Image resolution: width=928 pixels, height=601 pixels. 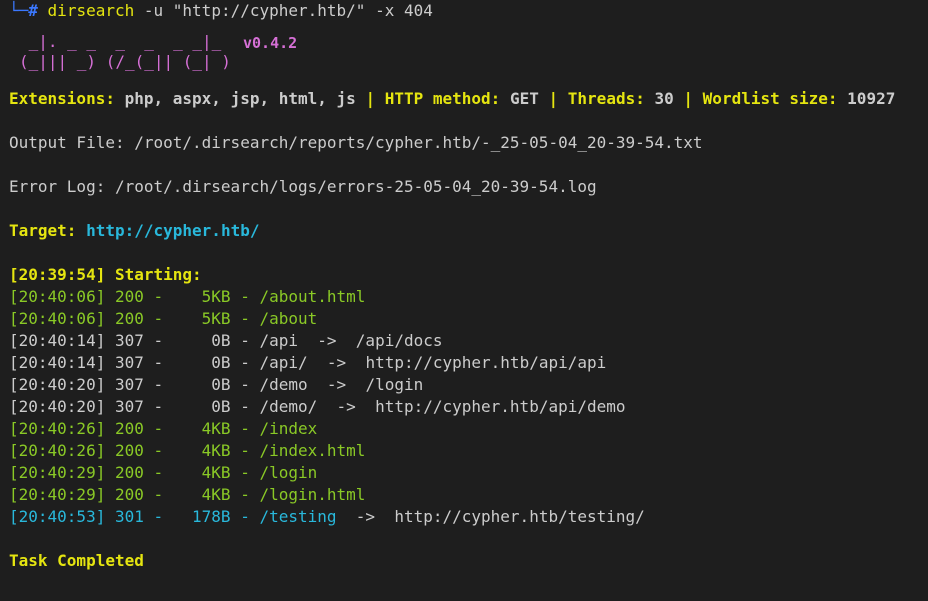 What do you see at coordinates (519, 516) in the screenshot?
I see `result-redirect: http://cypher.htb/testing/` at bounding box center [519, 516].